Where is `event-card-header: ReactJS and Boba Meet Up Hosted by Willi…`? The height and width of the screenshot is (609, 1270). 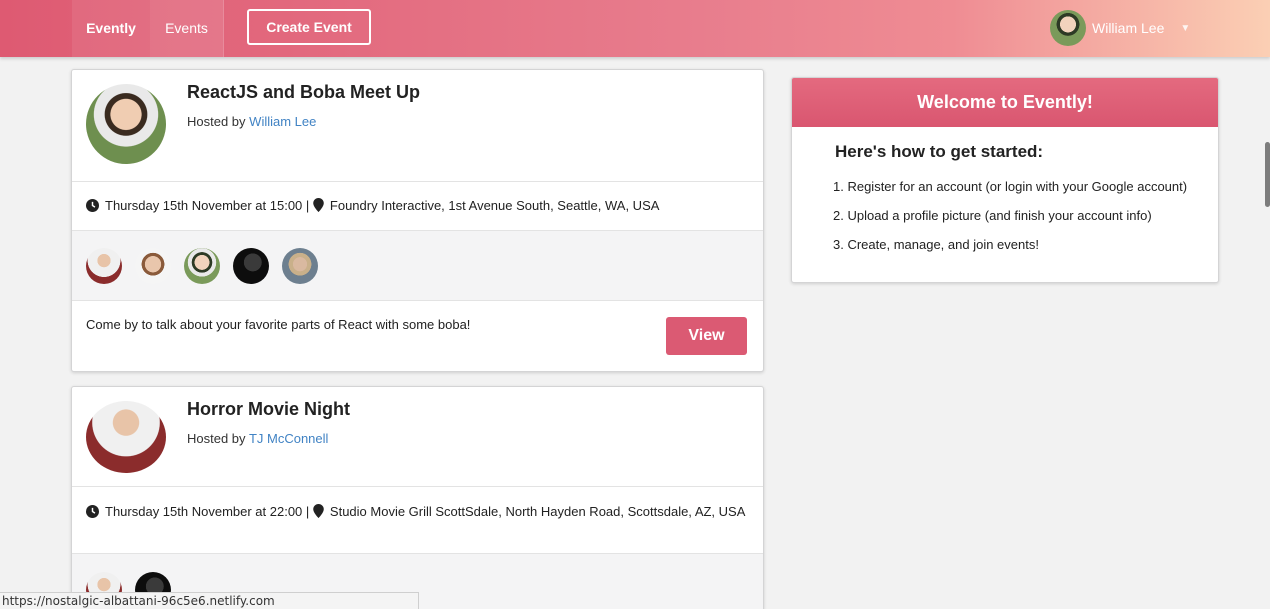
event-card-header: ReactJS and Boba Meet Up Hosted by Willi… is located at coordinates (417, 126).